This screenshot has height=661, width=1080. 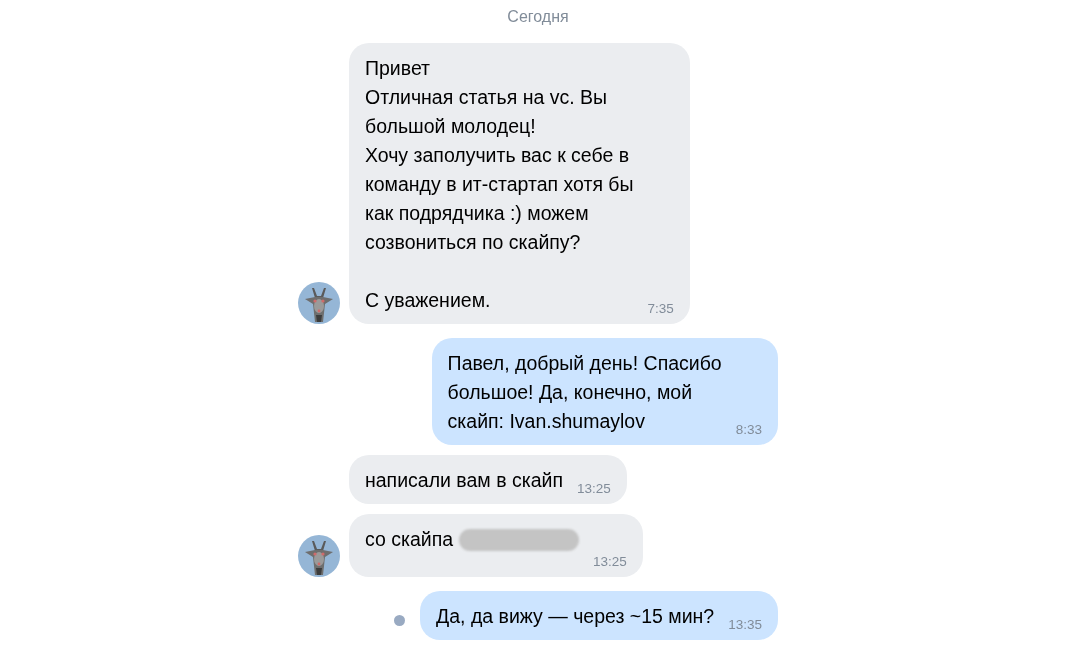 What do you see at coordinates (584, 392) in the screenshot?
I see `message-text: Павел, добрый день! Спасибо большое! Да, конечно, мой скайп: Ivan.shumaylov` at bounding box center [584, 392].